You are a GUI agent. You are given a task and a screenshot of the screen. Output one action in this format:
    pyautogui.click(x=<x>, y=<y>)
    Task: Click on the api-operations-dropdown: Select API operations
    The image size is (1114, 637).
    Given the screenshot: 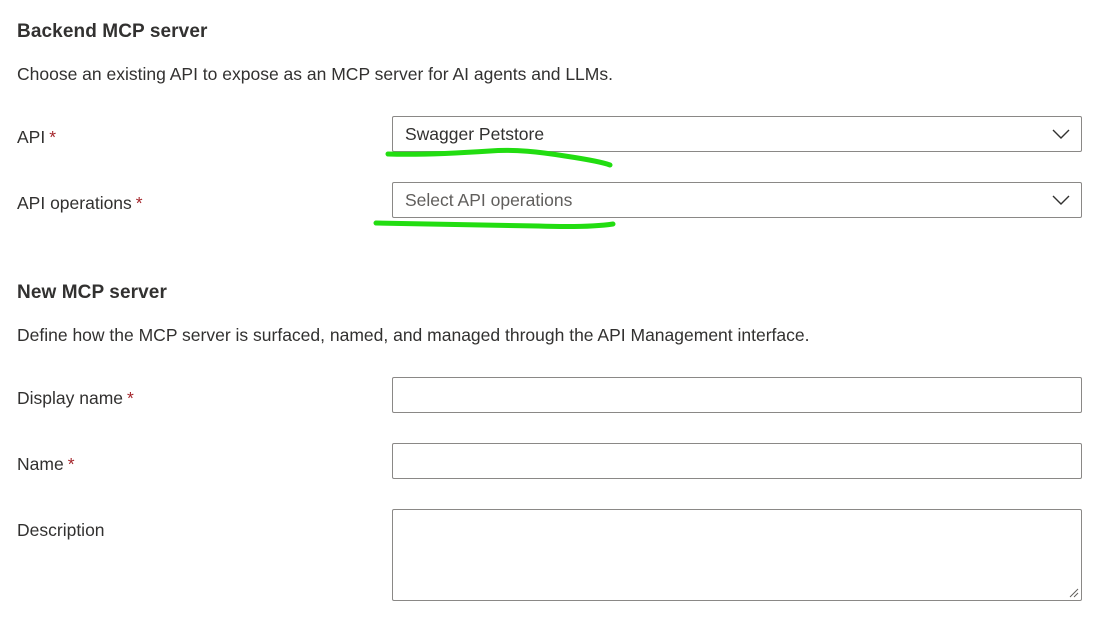 What is the action you would take?
    pyautogui.click(x=737, y=200)
    